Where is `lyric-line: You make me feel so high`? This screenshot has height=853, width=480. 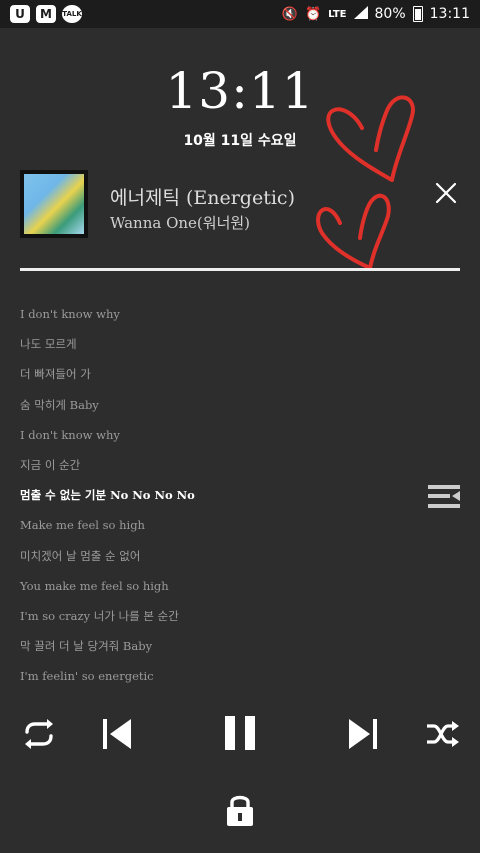
lyric-line: You make me feel so high is located at coordinates (94, 585).